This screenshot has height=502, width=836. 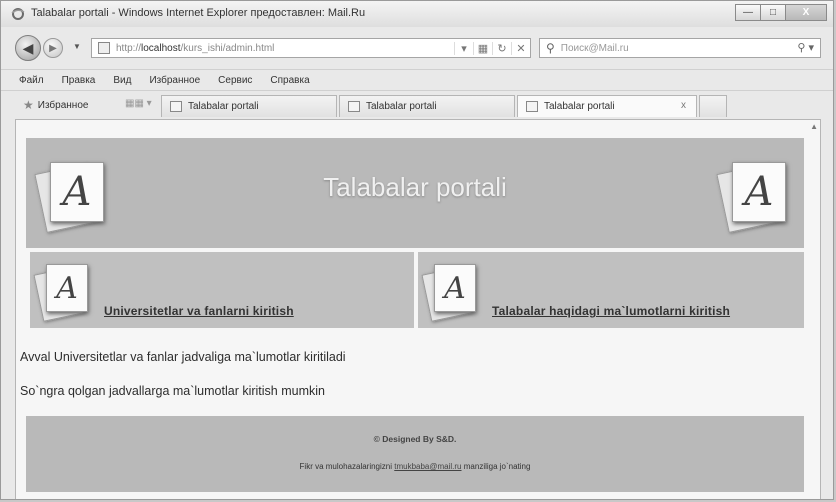 I want to click on menu-favorites: Избранное, so click(x=174, y=80).